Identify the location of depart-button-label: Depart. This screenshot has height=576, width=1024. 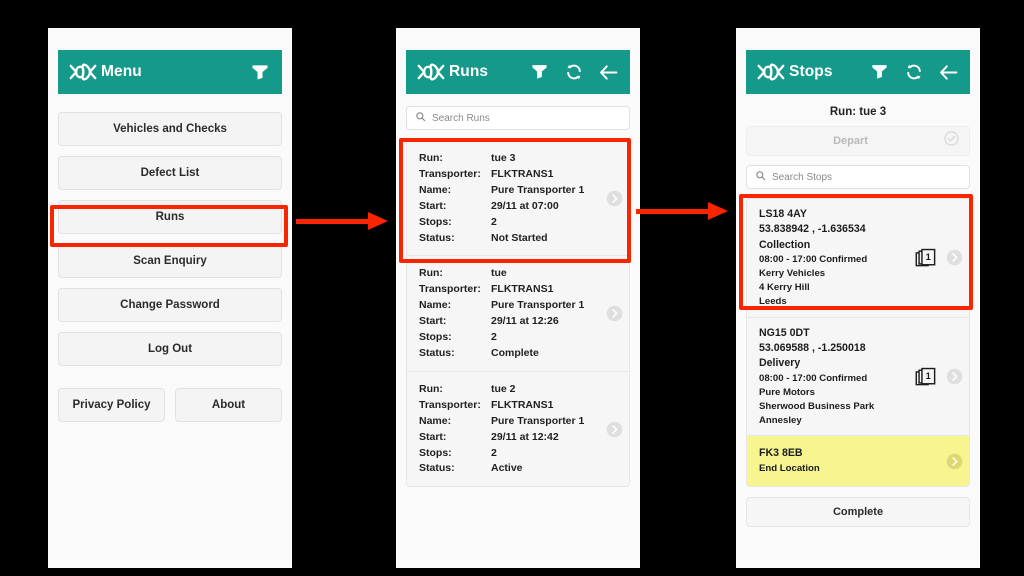
(850, 141).